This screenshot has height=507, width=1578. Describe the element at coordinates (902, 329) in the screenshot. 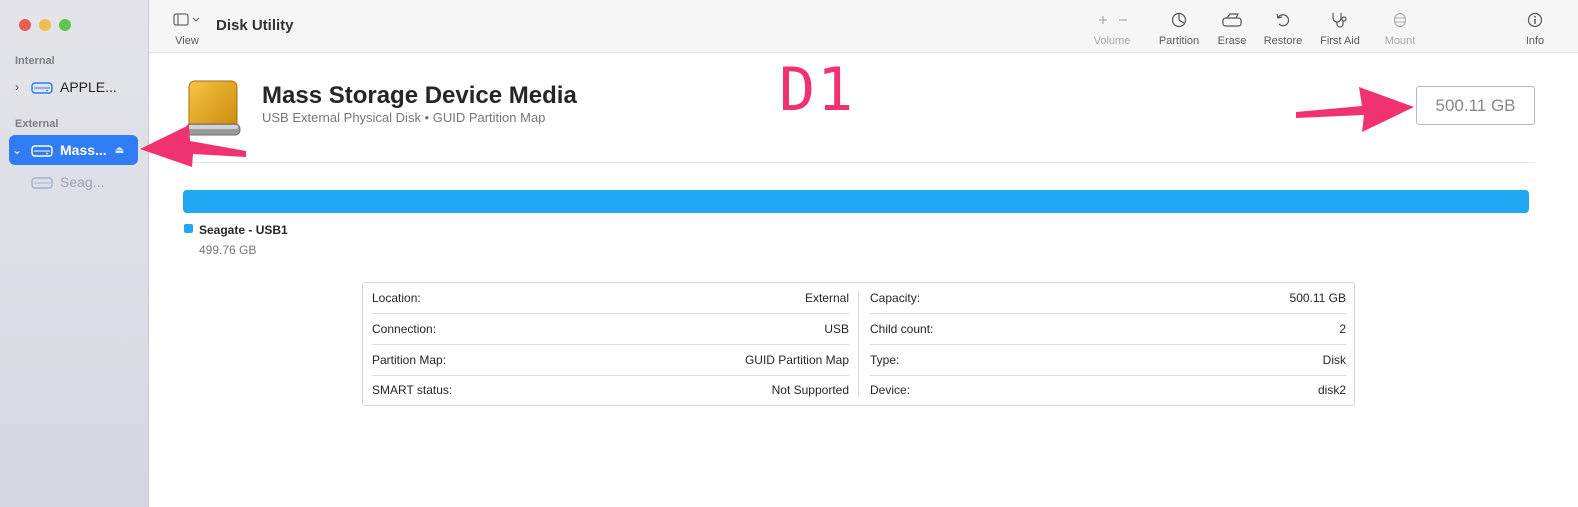

I see `info-label: Child count:` at that location.